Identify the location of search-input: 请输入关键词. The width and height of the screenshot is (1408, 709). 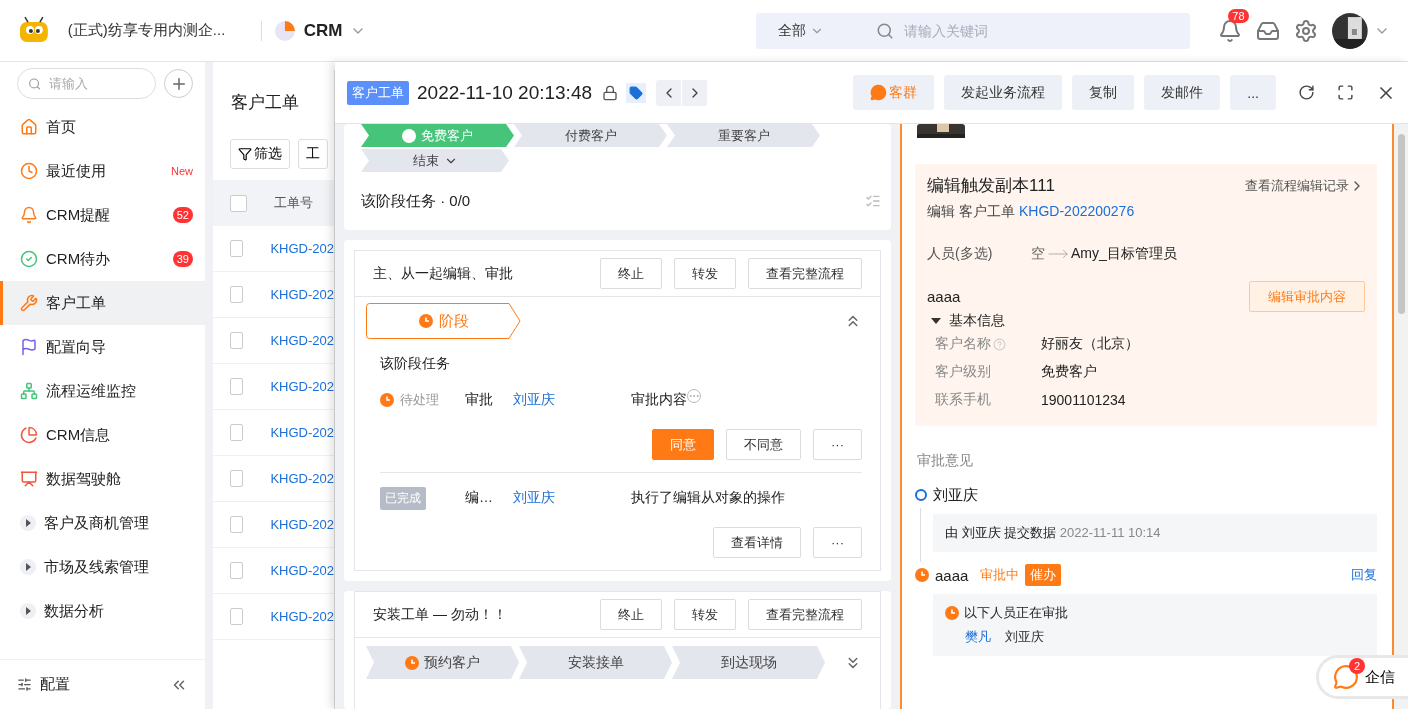
(1036, 30).